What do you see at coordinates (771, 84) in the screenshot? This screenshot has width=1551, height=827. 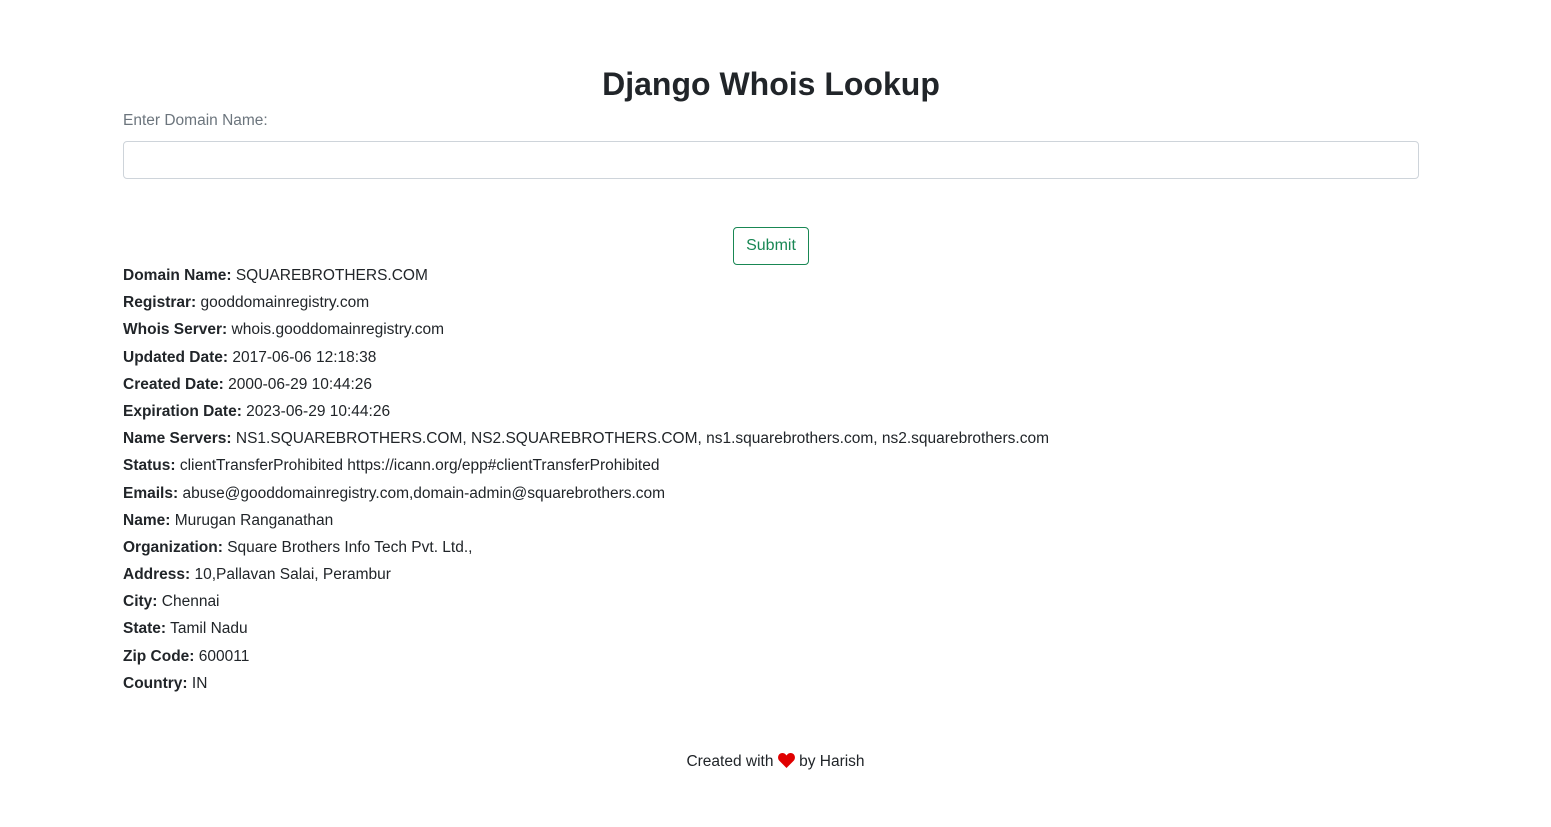 I see `page-title: Django Whois Lookup` at bounding box center [771, 84].